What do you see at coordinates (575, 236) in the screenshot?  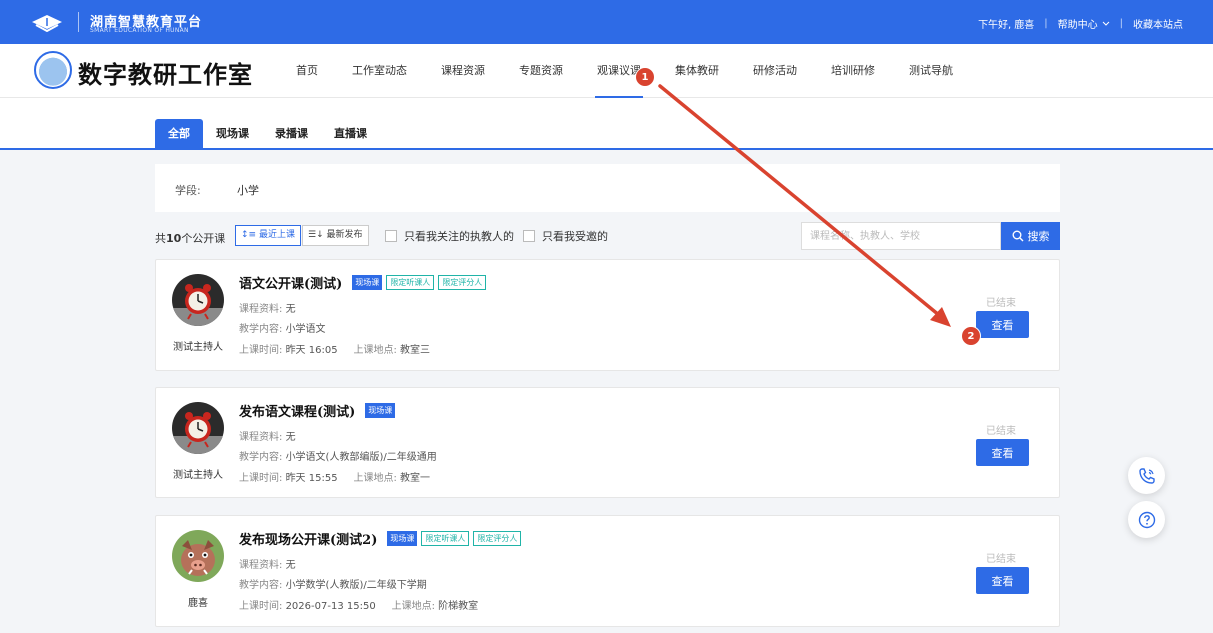 I see `invited-only-label: 只看我受邀的` at bounding box center [575, 236].